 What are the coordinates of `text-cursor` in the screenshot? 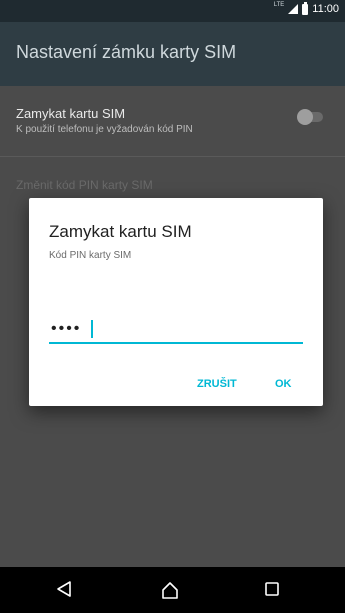 It's located at (92, 329).